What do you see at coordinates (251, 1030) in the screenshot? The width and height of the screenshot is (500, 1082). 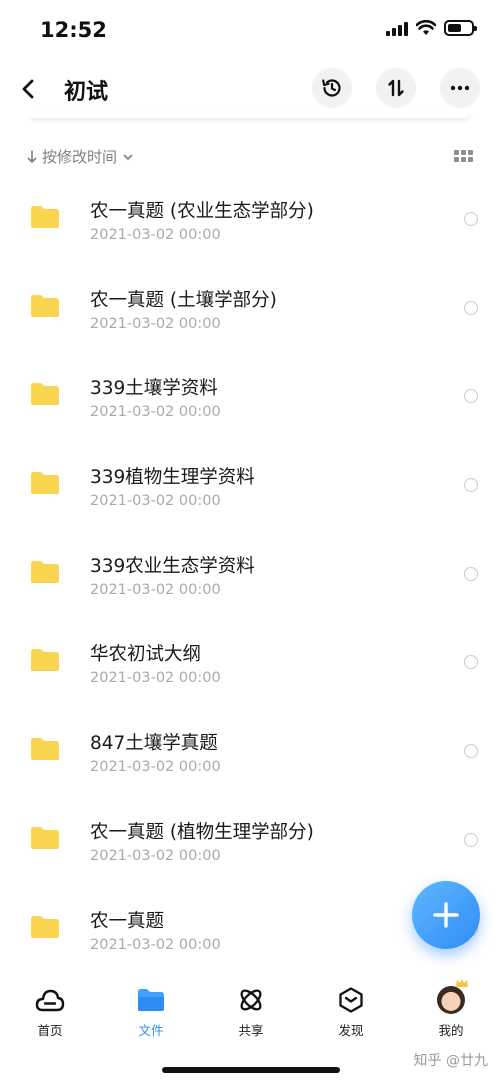 I see `tab-label: 共享` at bounding box center [251, 1030].